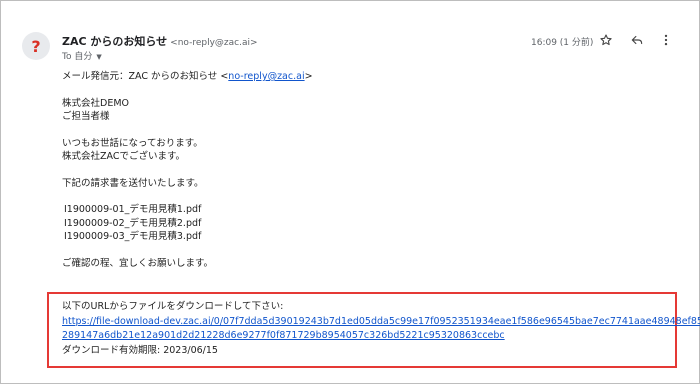  I want to click on download-expiry: ダウンロード有効期限: 2023/06/15, so click(140, 350).